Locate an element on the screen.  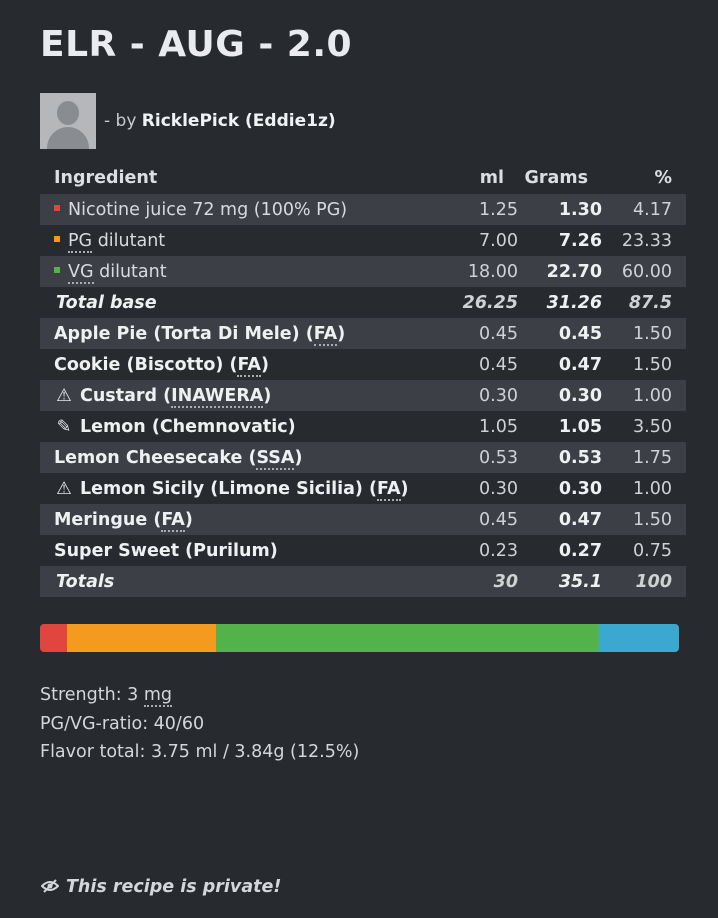
ingredient-abbr: PG is located at coordinates (80, 241).